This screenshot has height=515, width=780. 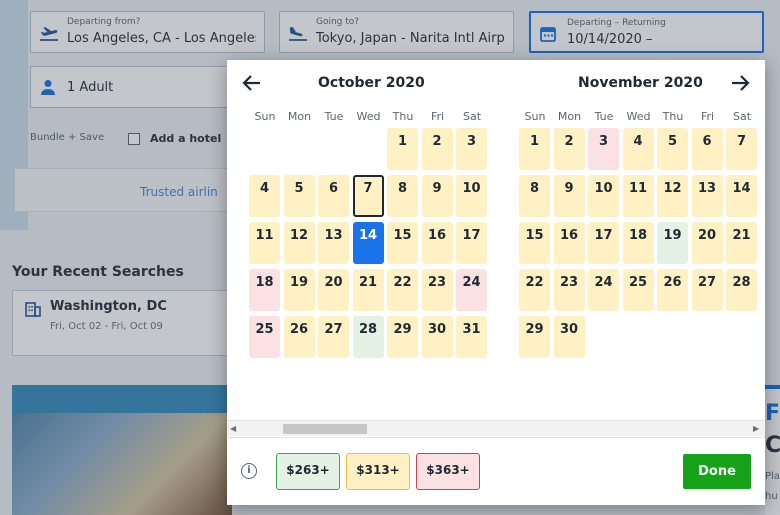 I want to click on month-title-october: October 2020, so click(x=371, y=83).